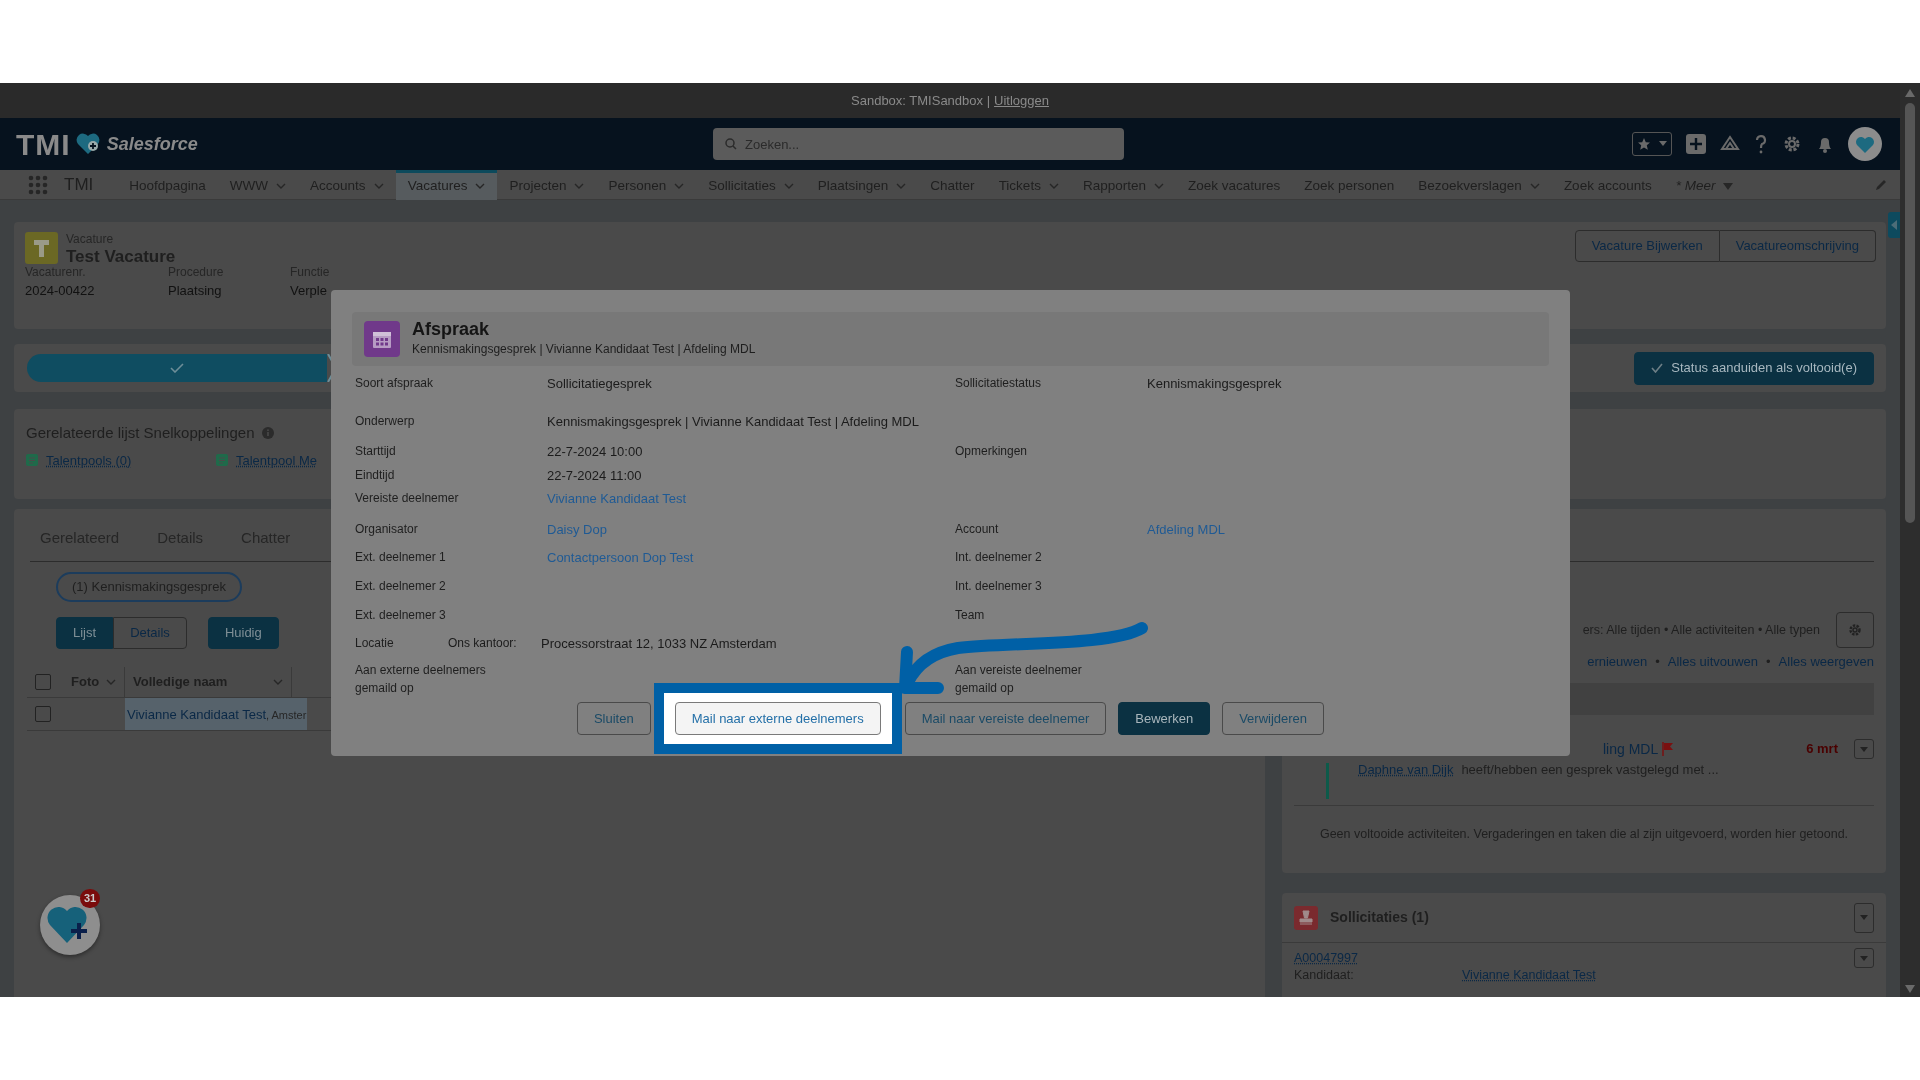 This screenshot has height=1080, width=1920. Describe the element at coordinates (41, 247) in the screenshot. I see `mallet-icon` at that location.